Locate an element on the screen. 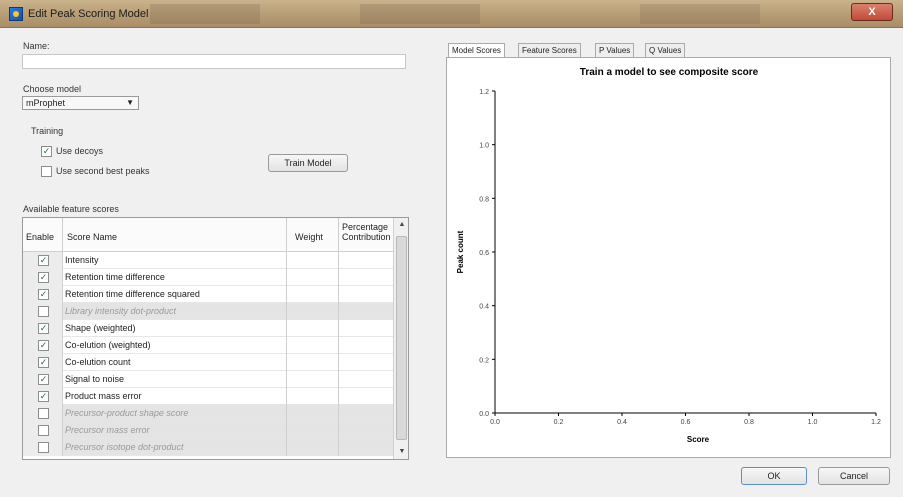 This screenshot has height=497, width=903. table-row: ✓ Retention time difference squared is located at coordinates (208, 294).